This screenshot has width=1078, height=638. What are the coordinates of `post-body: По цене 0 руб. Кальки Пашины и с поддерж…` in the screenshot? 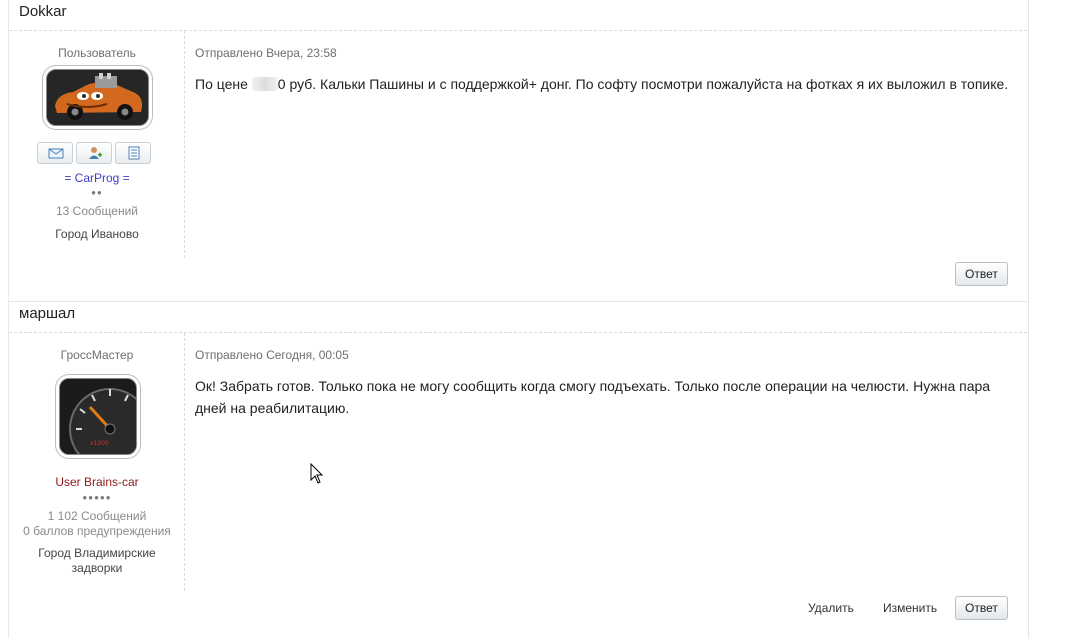 It's located at (602, 84).